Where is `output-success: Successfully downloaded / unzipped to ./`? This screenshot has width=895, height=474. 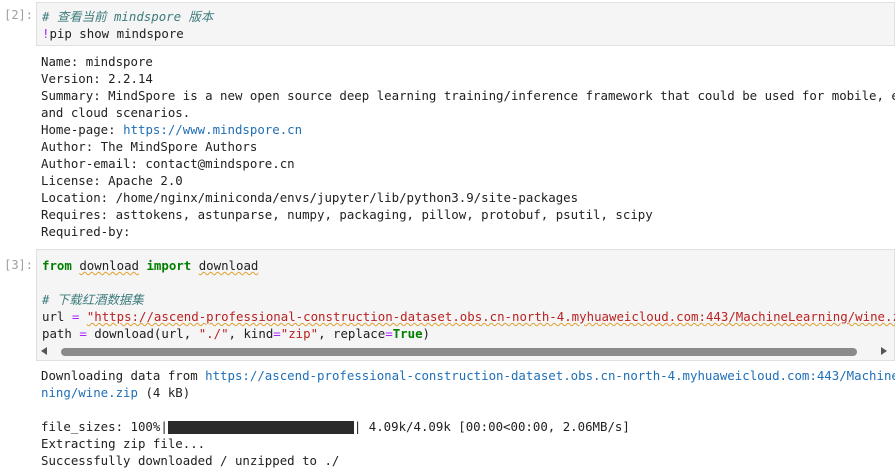
output-success: Successfully downloaded / unzipped to ./ is located at coordinates (190, 460).